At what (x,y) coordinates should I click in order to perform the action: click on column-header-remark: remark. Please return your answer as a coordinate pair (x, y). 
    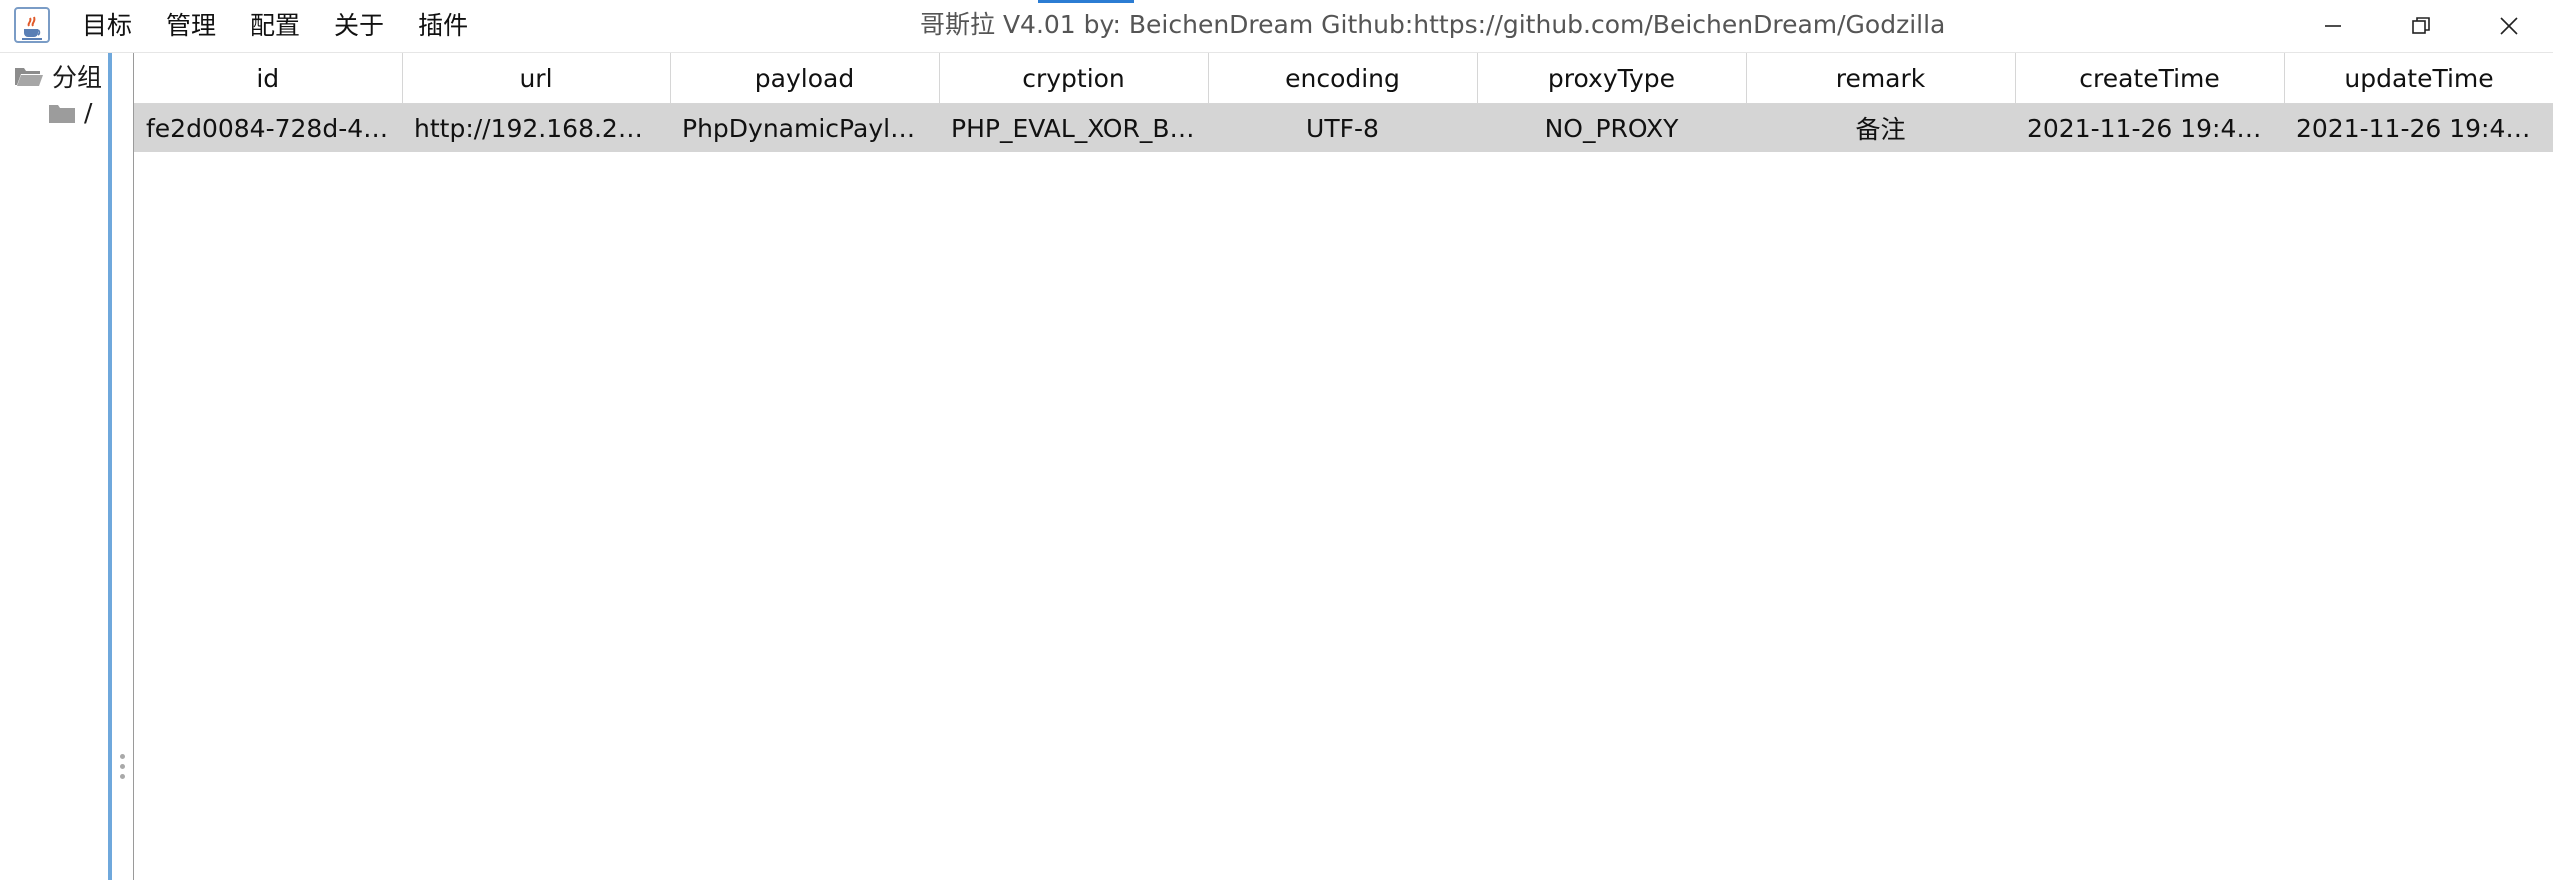
    Looking at the image, I should click on (1881, 78).